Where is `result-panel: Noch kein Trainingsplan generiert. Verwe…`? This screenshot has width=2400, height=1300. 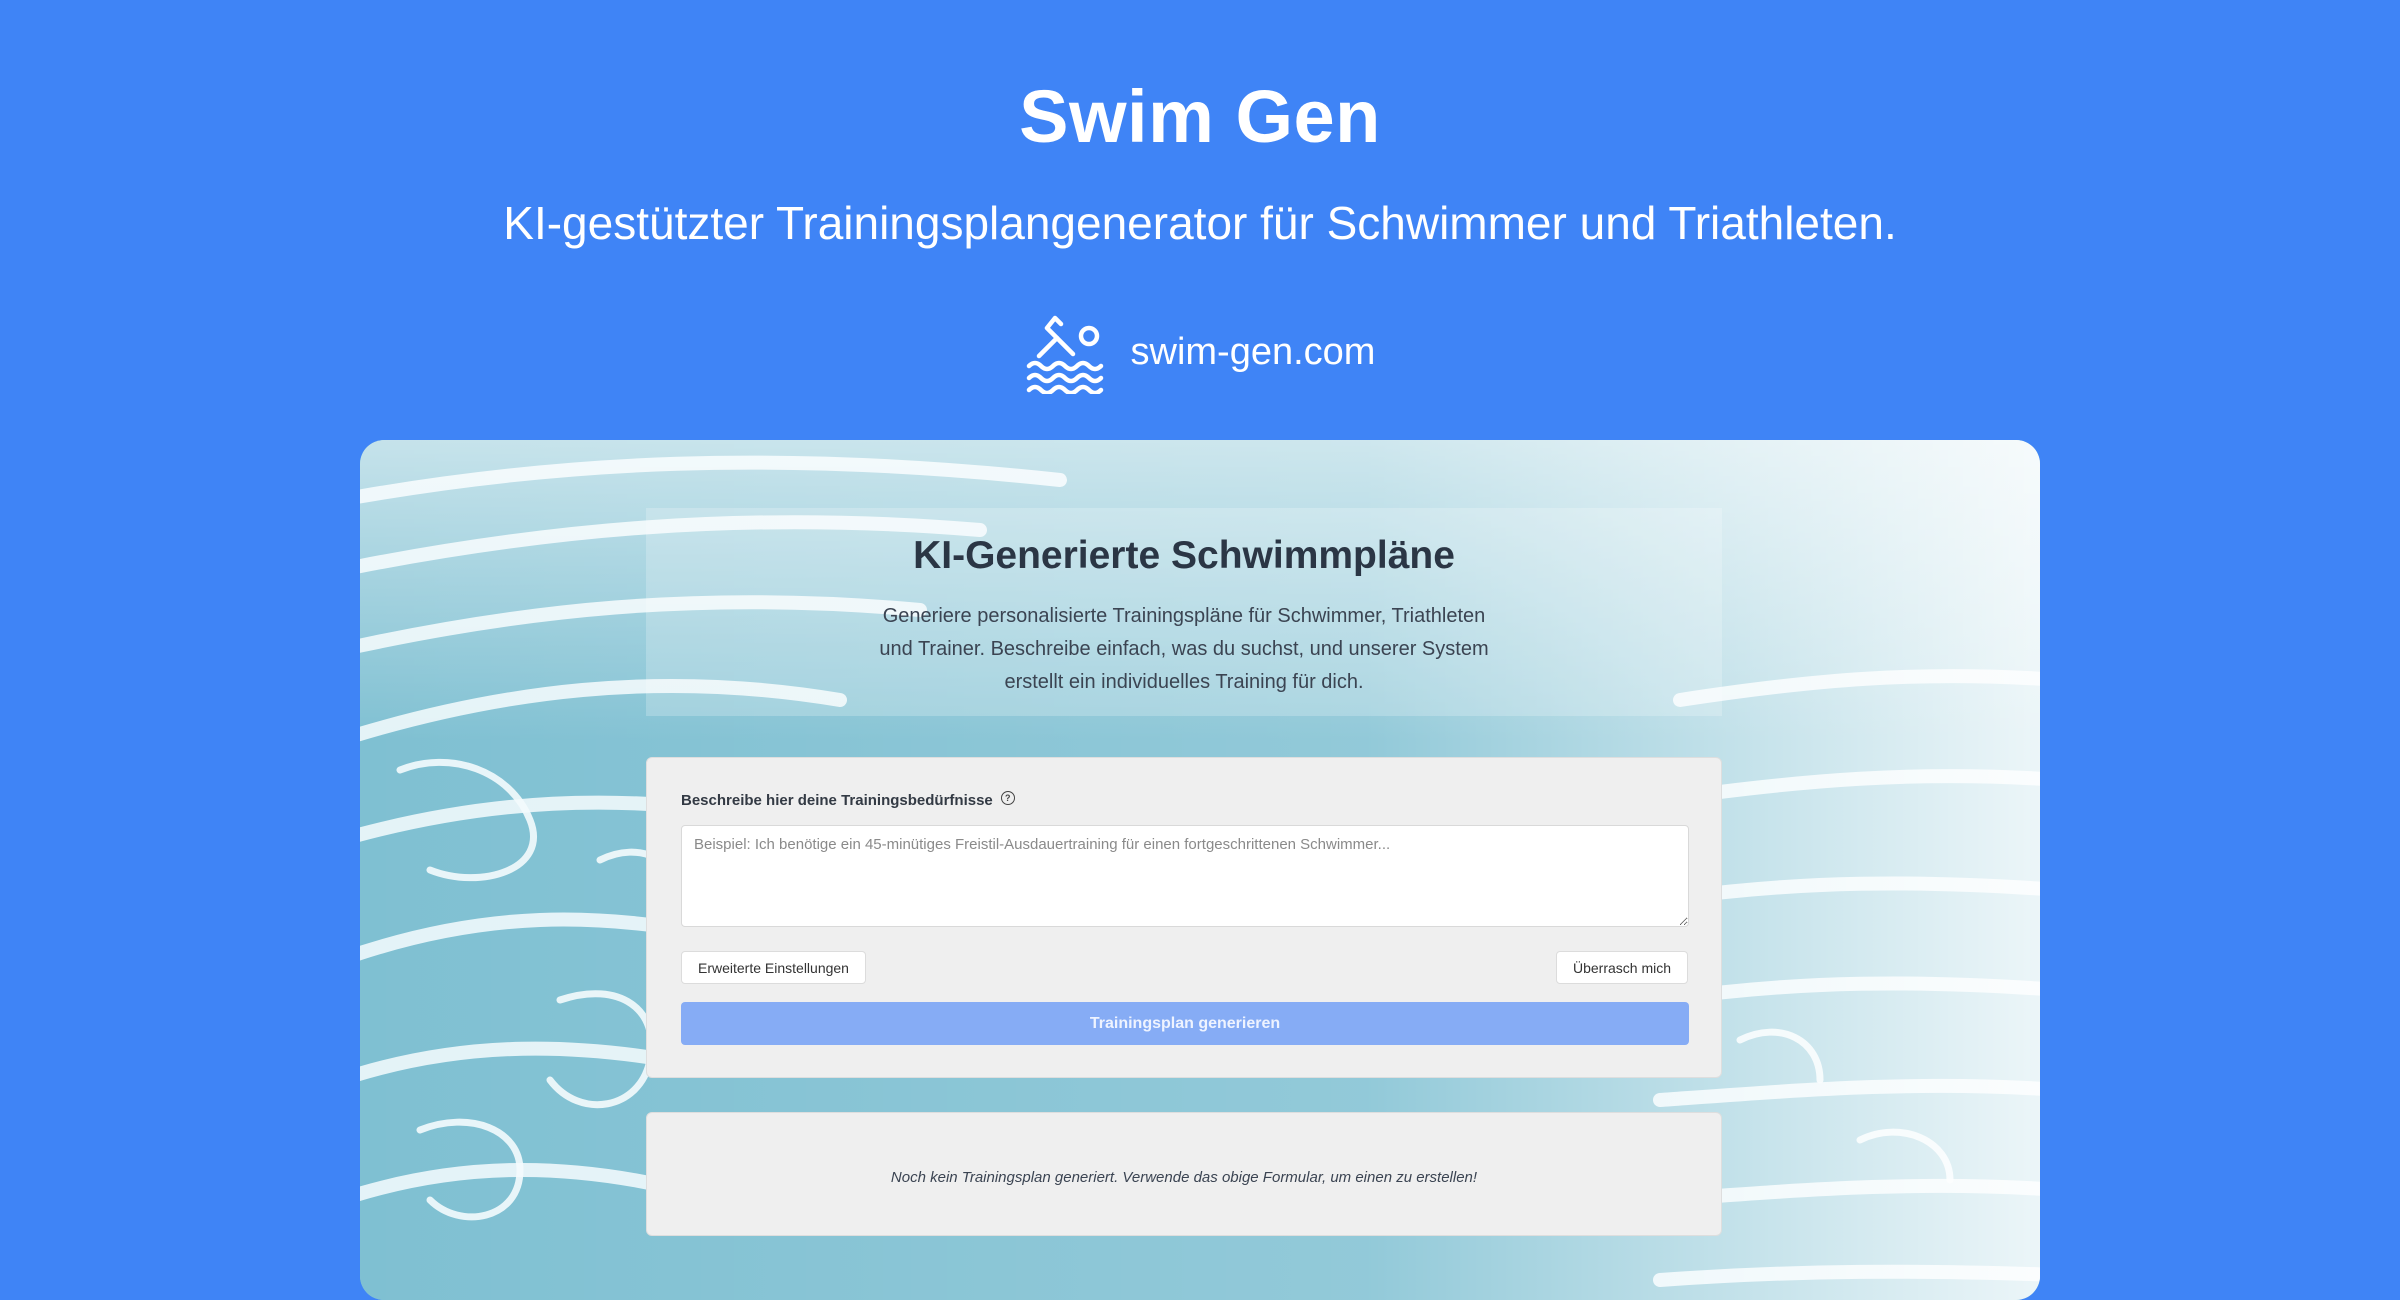 result-panel: Noch kein Trainingsplan generiert. Verwe… is located at coordinates (1184, 1174).